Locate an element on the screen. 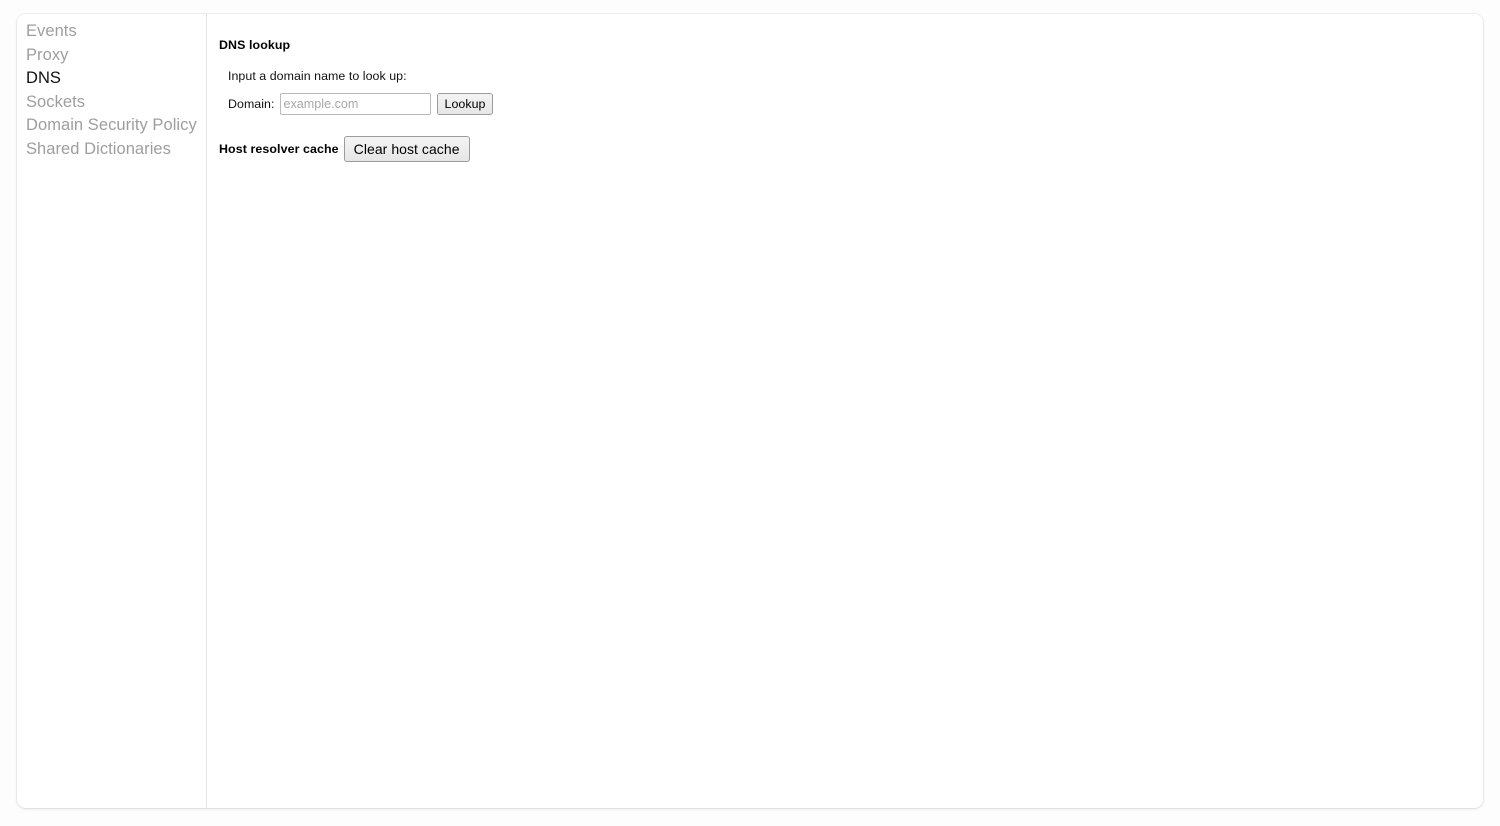  domain-input is located at coordinates (355, 104).